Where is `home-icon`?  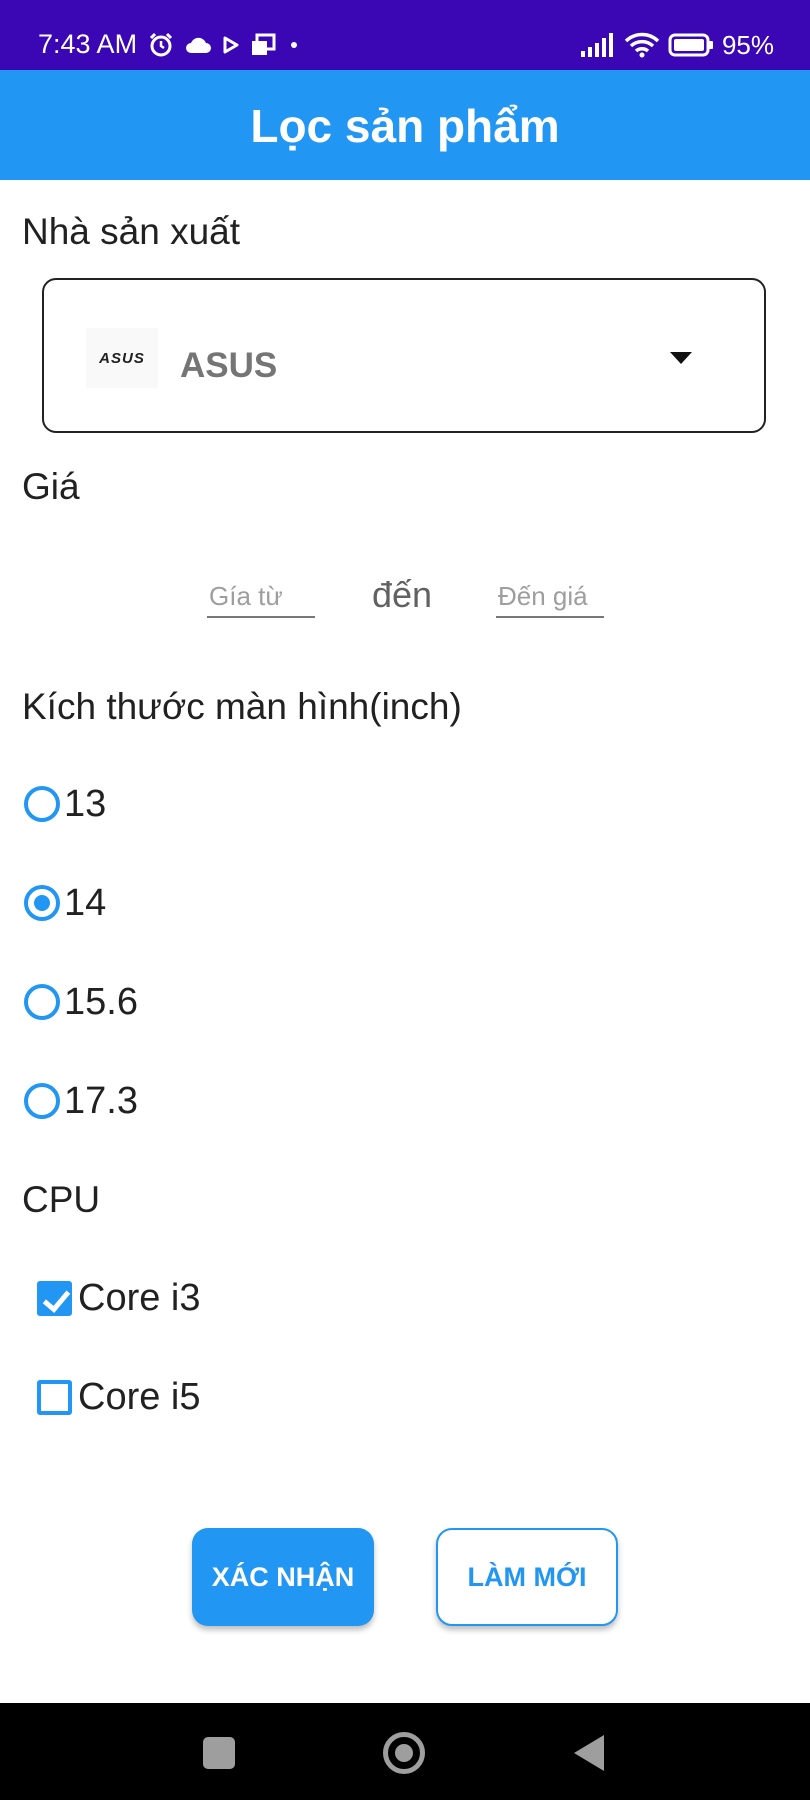
home-icon is located at coordinates (404, 1753).